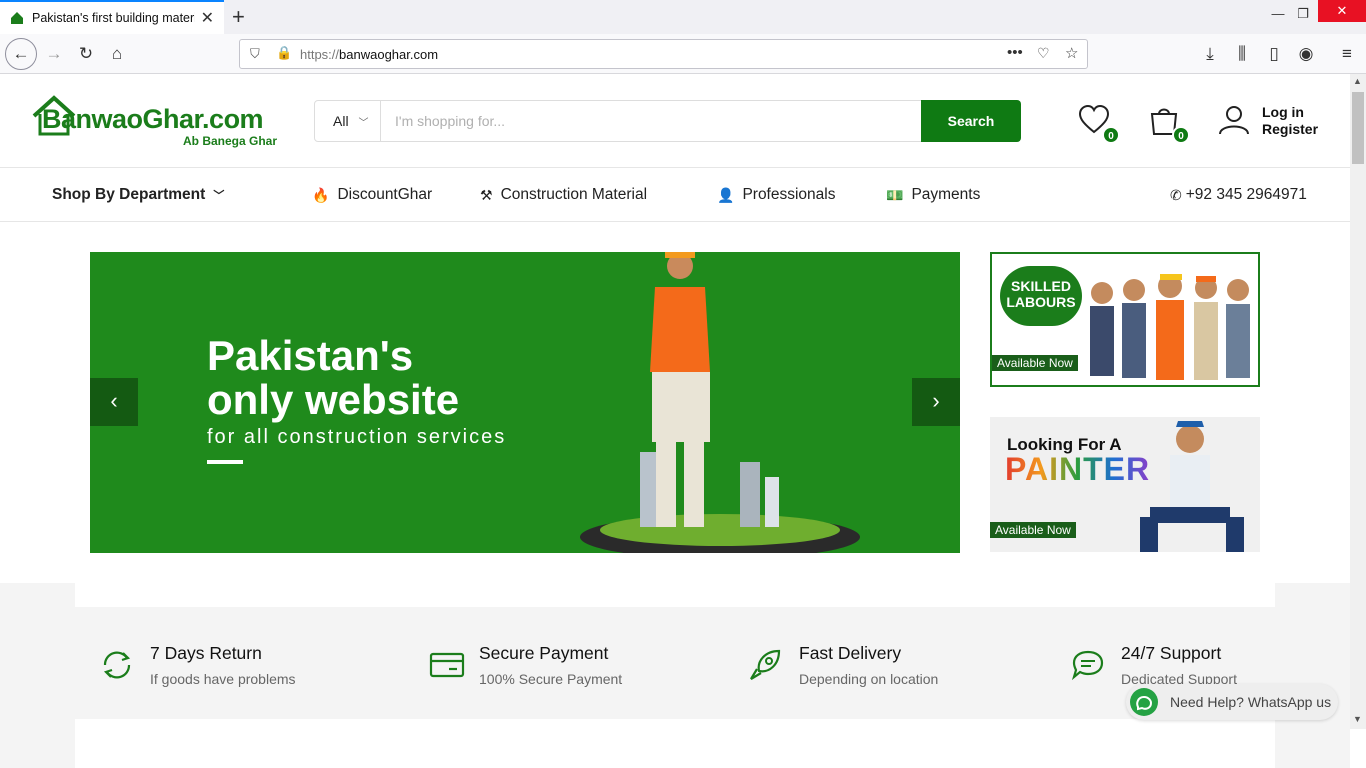 Image resolution: width=1366 pixels, height=768 pixels. What do you see at coordinates (1043, 53) in the screenshot?
I see `pocket-icon: ♡` at bounding box center [1043, 53].